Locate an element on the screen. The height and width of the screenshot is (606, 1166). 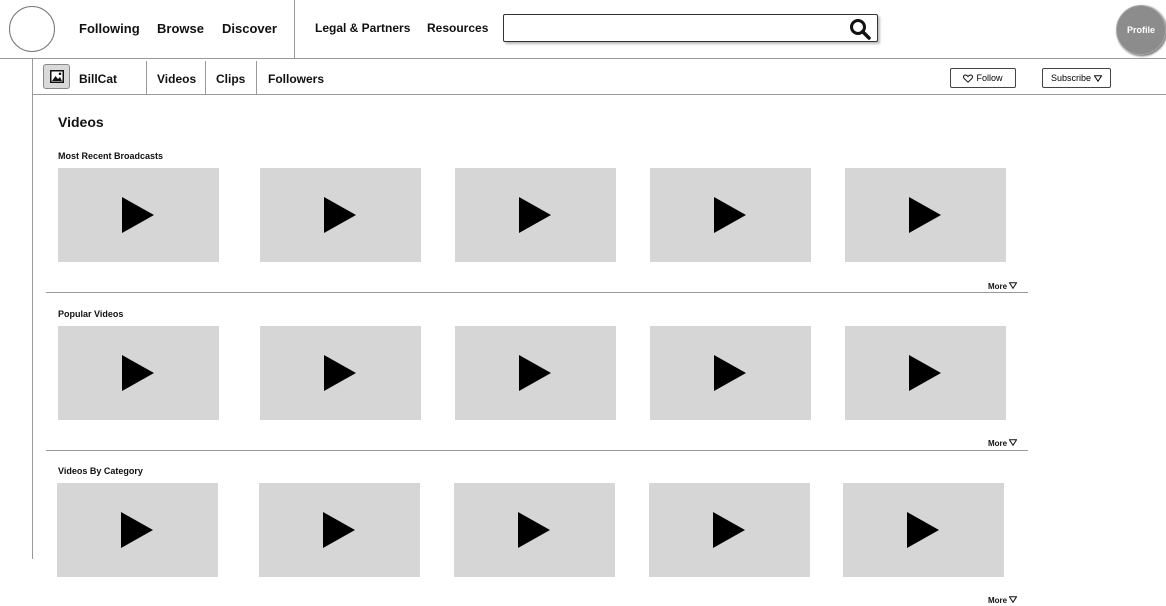
section-title: Most Recent Broadcasts is located at coordinates (111, 156).